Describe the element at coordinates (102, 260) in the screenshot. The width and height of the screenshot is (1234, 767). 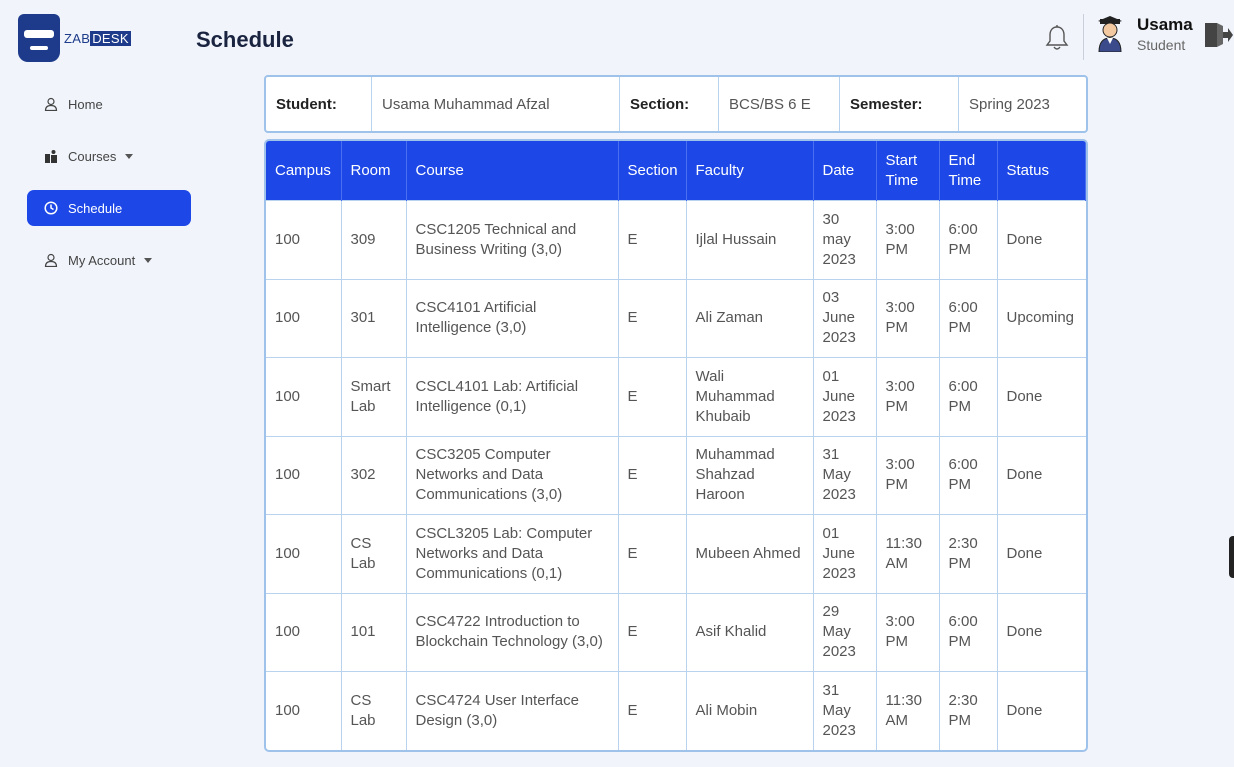
I see `sidebar-item-label: My Account` at that location.